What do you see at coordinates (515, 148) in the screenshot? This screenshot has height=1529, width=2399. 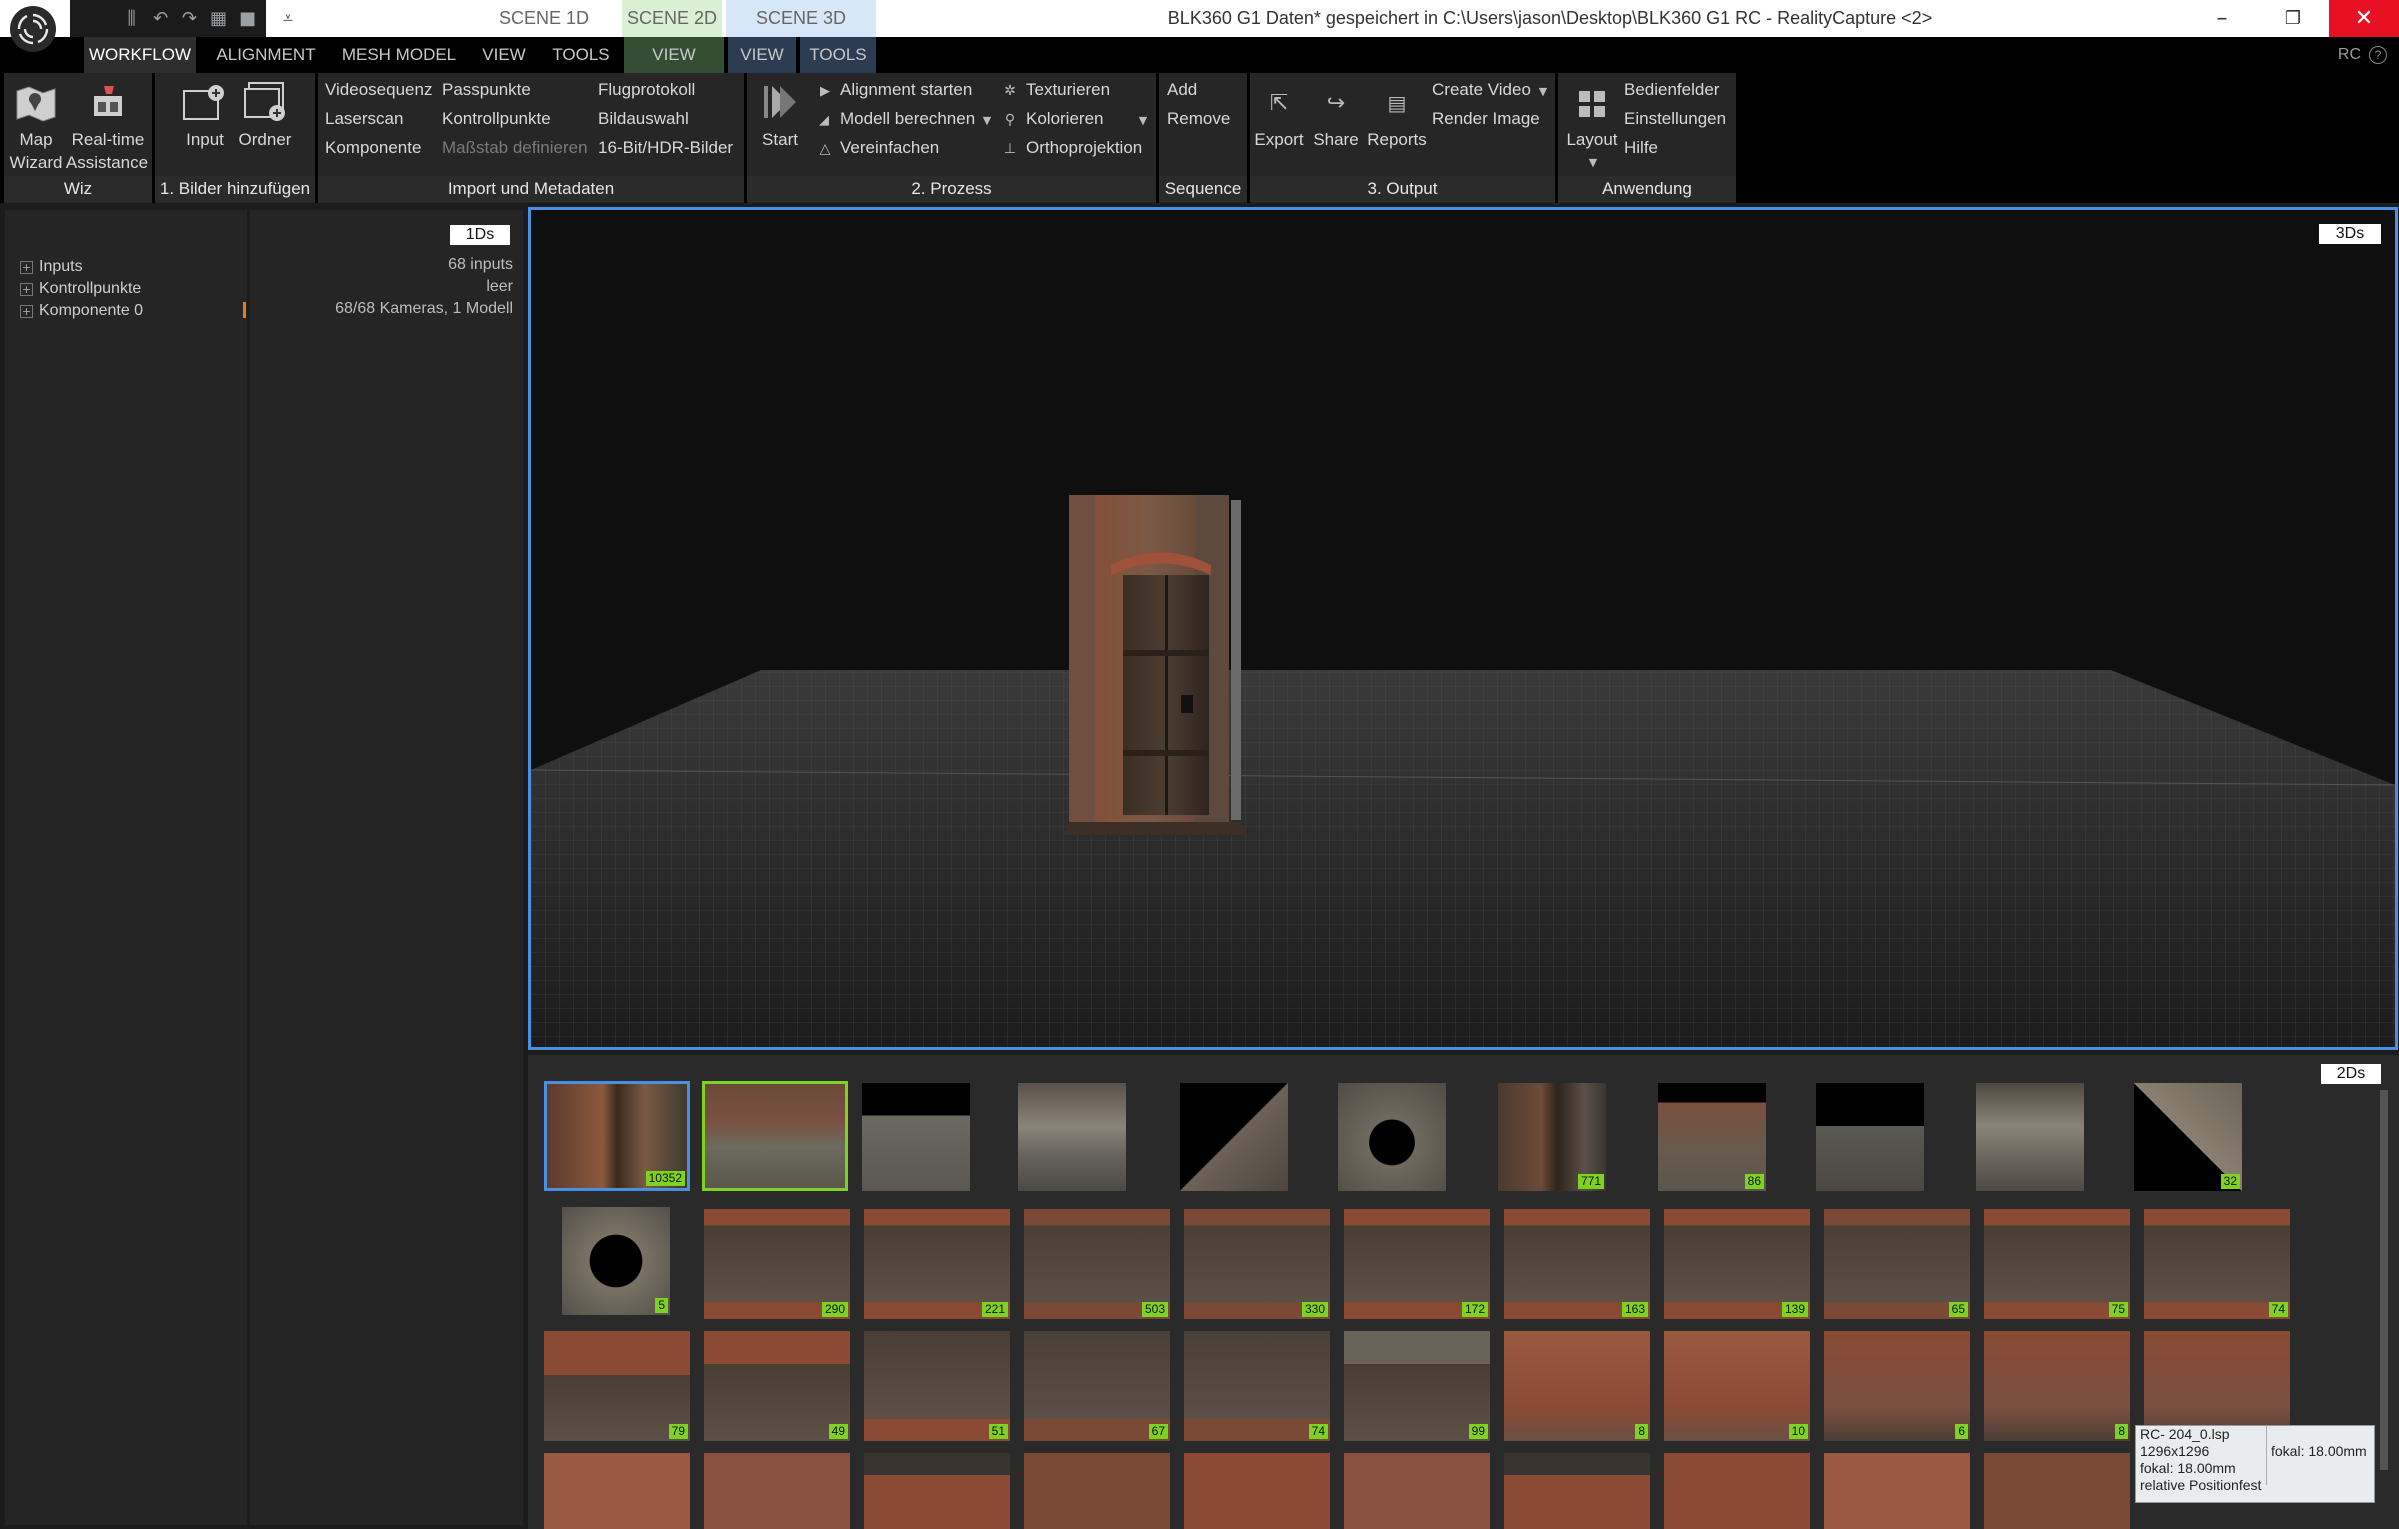 I see `massstab-button: Maßstab definieren` at bounding box center [515, 148].